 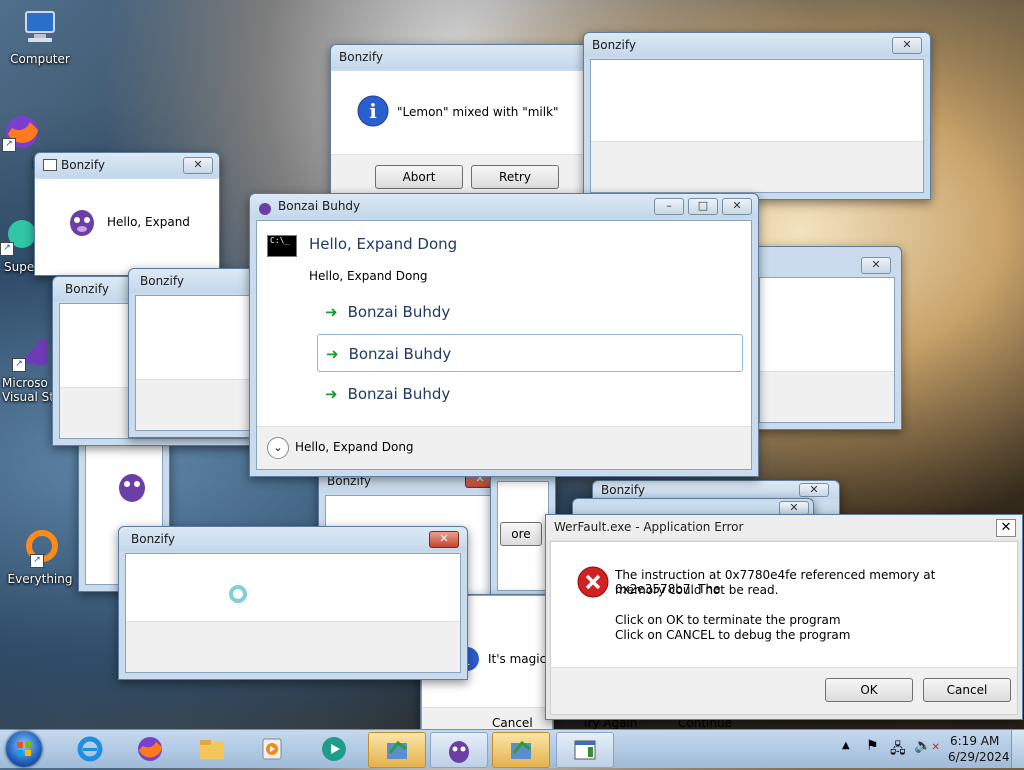 I want to click on taskbar-media-player, so click(x=272, y=749).